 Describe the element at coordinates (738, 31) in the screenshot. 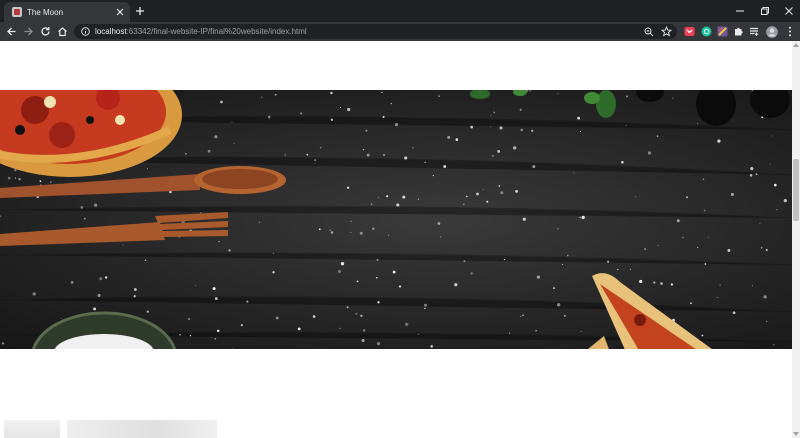

I see `puzzle-icon` at that location.